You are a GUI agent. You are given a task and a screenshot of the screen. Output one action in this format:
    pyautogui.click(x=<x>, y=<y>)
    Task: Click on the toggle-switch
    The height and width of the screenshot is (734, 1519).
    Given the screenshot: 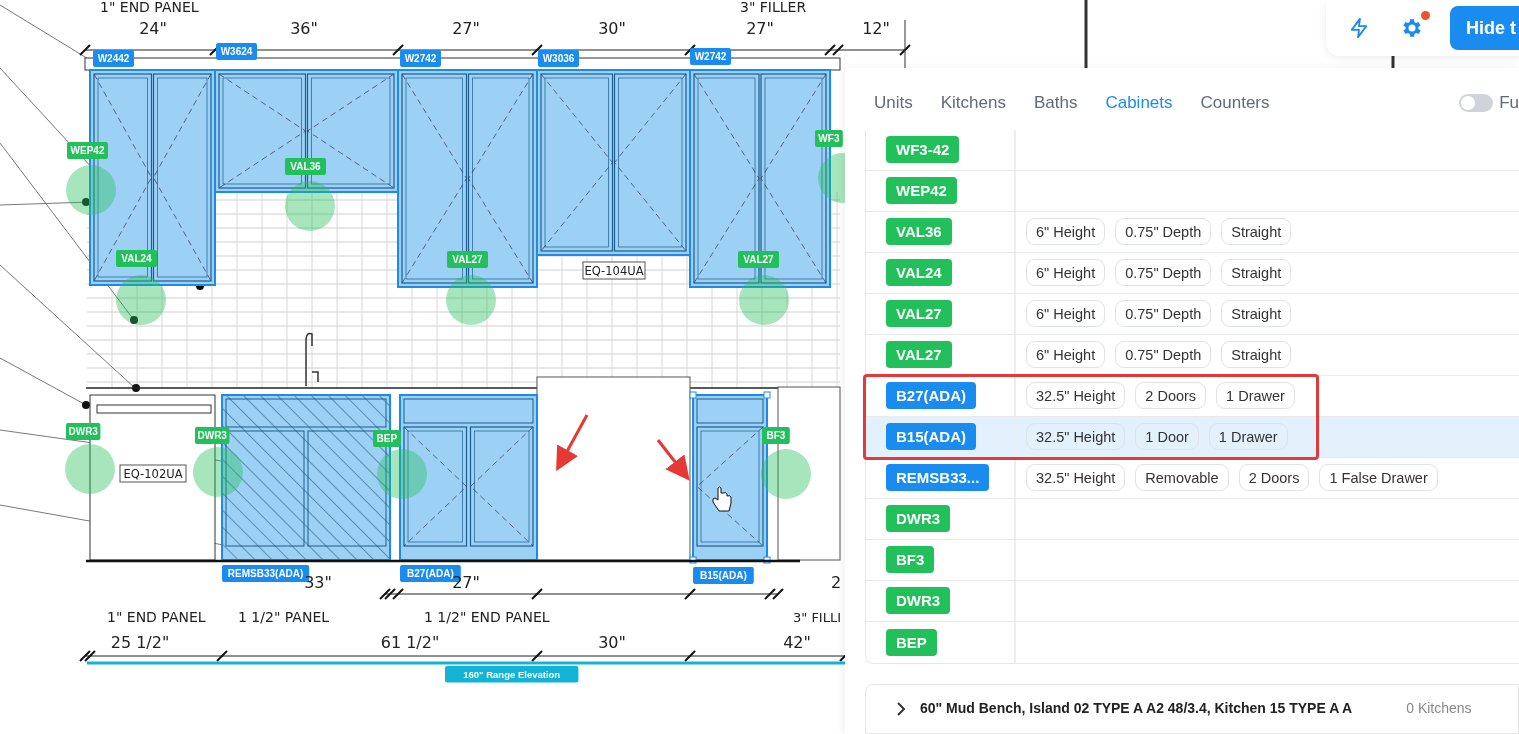 What is the action you would take?
    pyautogui.click(x=1476, y=103)
    